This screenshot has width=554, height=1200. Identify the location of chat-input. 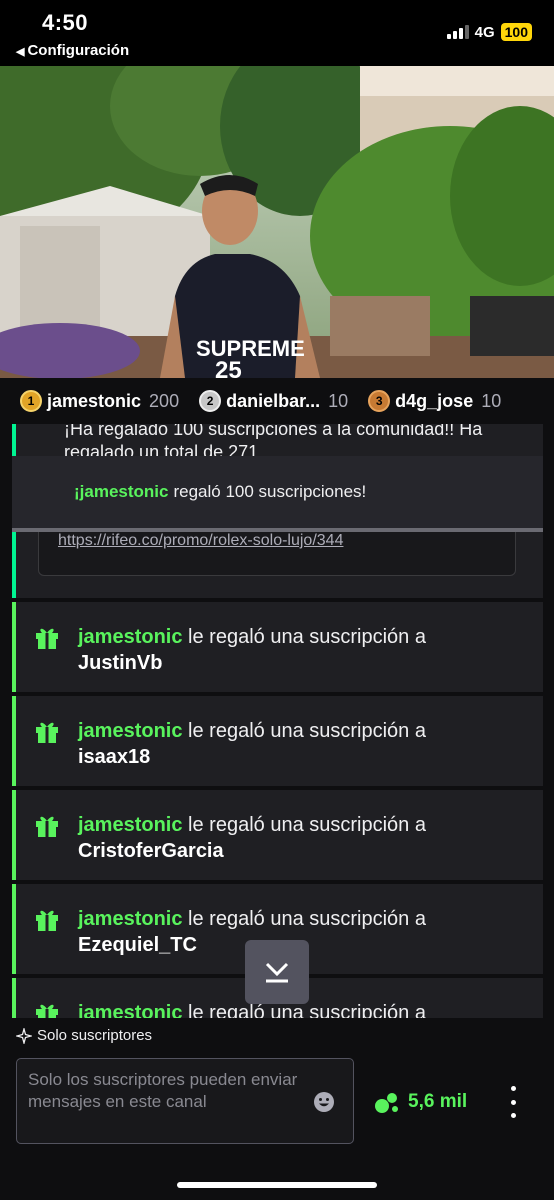
(185, 1101).